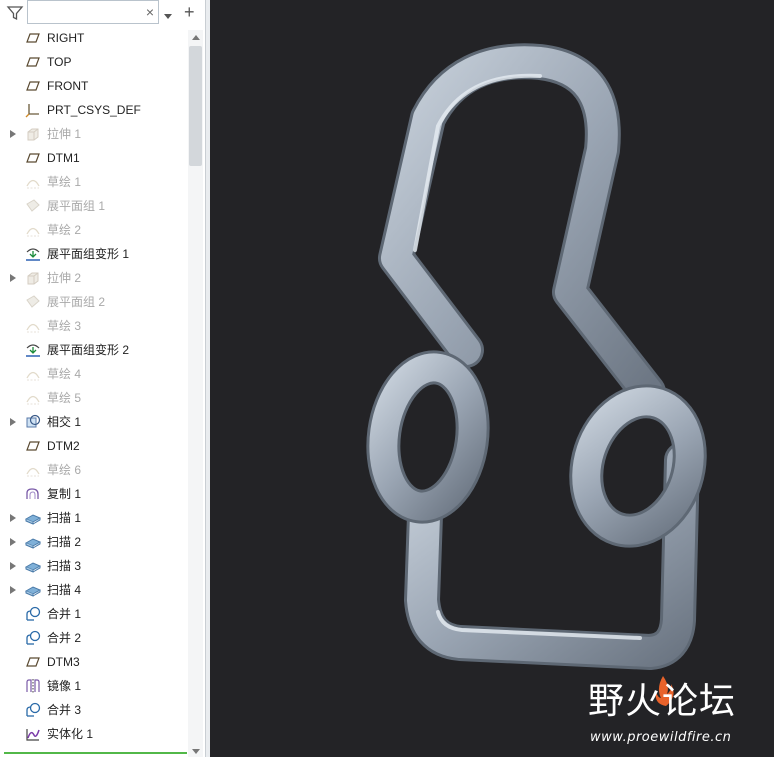 This screenshot has width=774, height=757. Describe the element at coordinates (150, 12) in the screenshot. I see `clear-icon: ×` at that location.